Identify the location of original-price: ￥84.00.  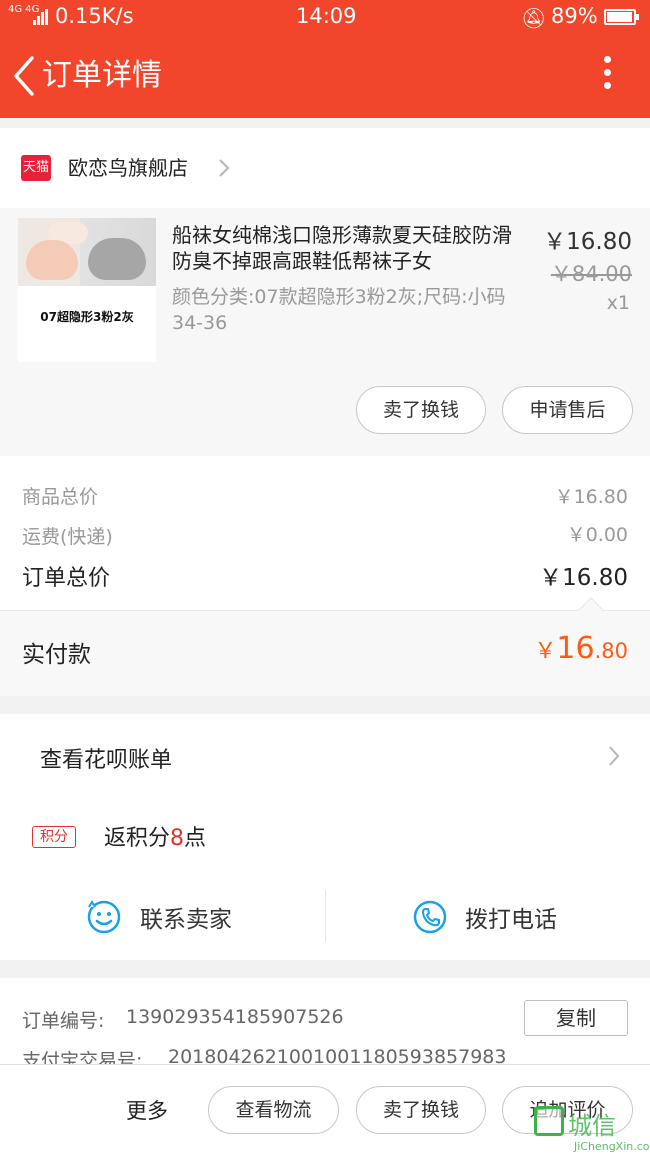
(591, 274).